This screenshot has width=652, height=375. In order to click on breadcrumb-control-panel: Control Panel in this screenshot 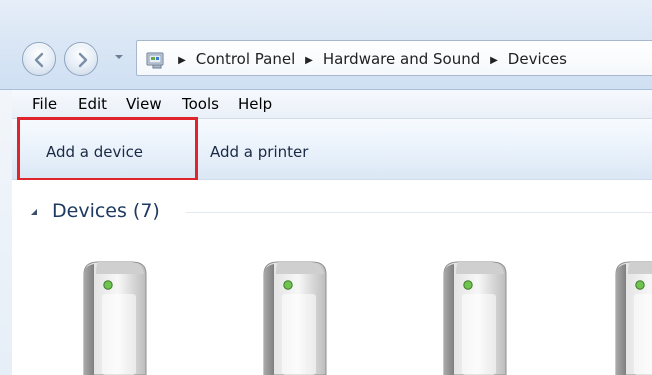, I will do `click(245, 59)`.